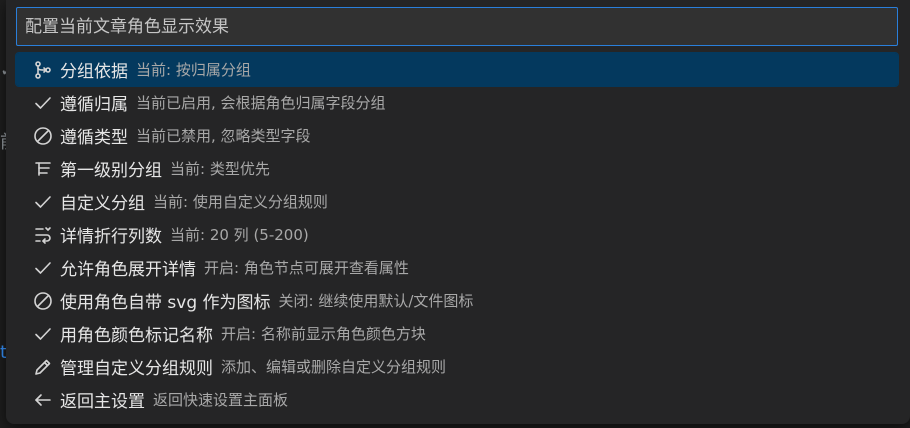 This screenshot has width=910, height=428. Describe the element at coordinates (43, 367) in the screenshot. I see `edit-icon` at that location.